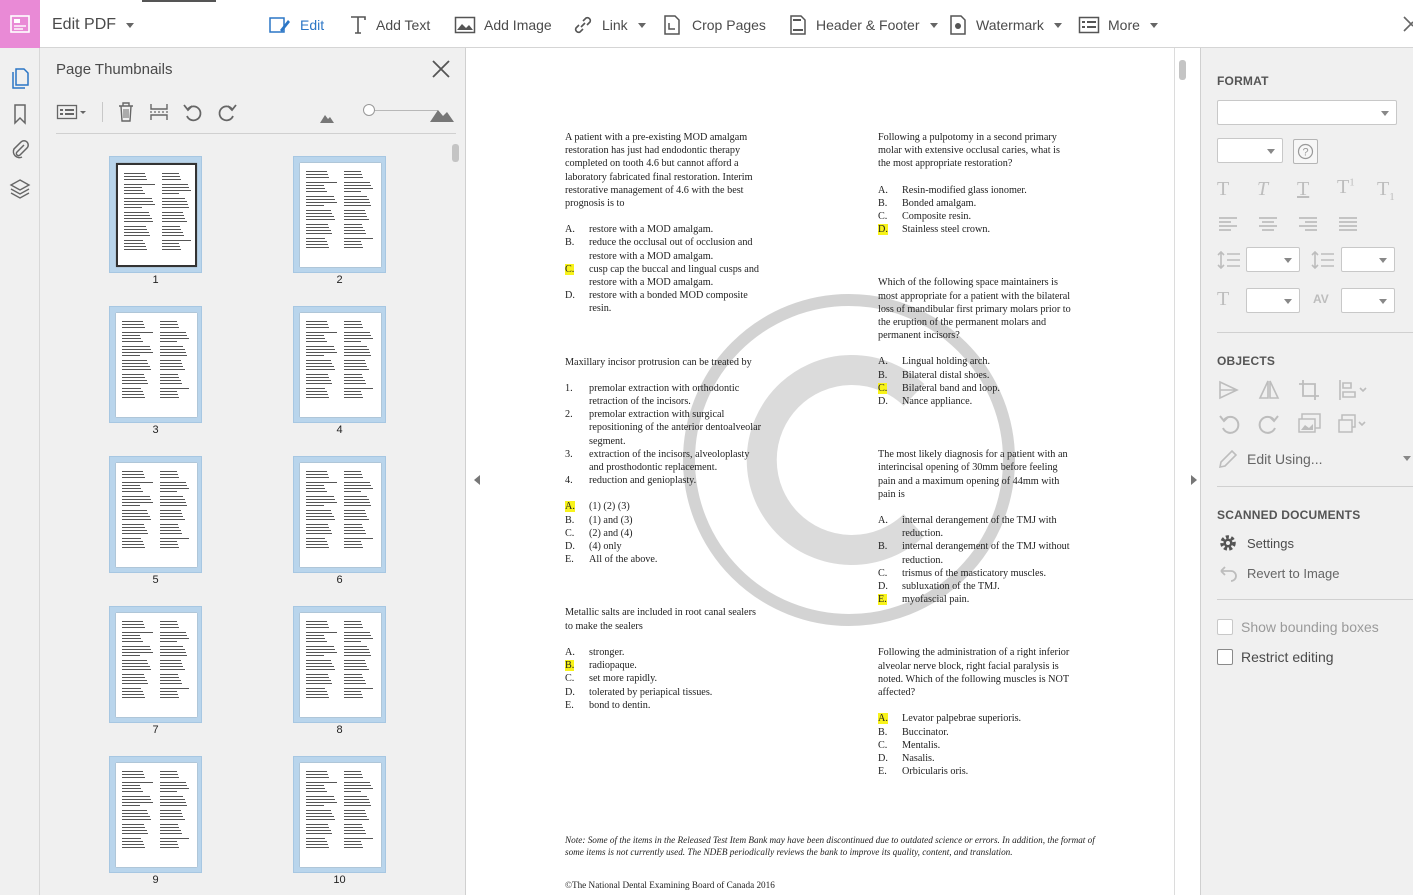 The height and width of the screenshot is (895, 1413). What do you see at coordinates (441, 69) in the screenshot?
I see `close-icon` at bounding box center [441, 69].